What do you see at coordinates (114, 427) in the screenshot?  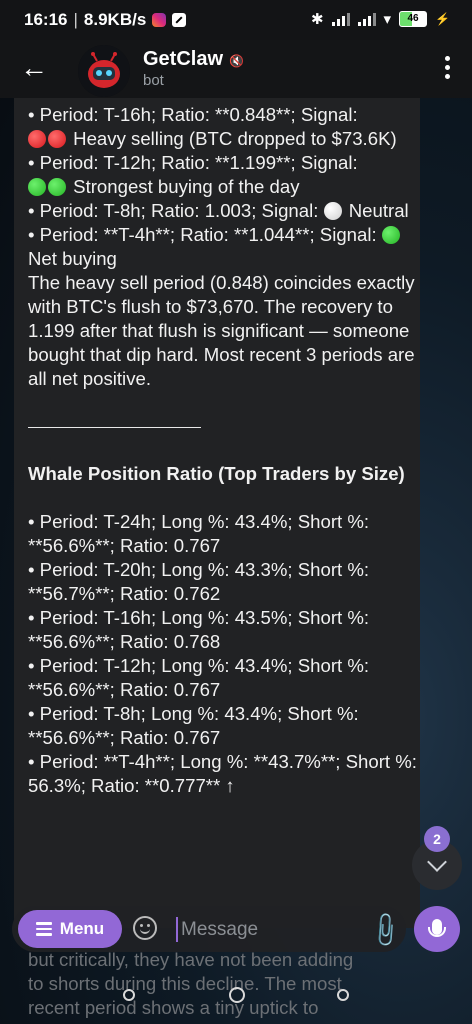 I see `divider` at bounding box center [114, 427].